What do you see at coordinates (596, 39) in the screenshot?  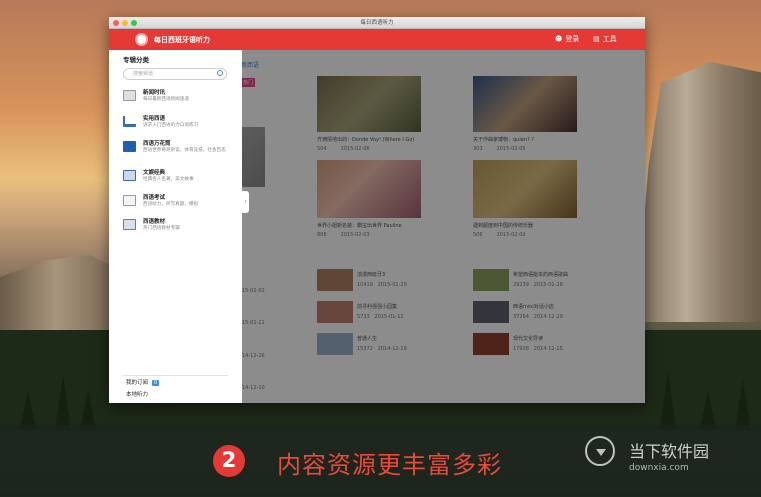 I see `document-icon: ▤` at bounding box center [596, 39].